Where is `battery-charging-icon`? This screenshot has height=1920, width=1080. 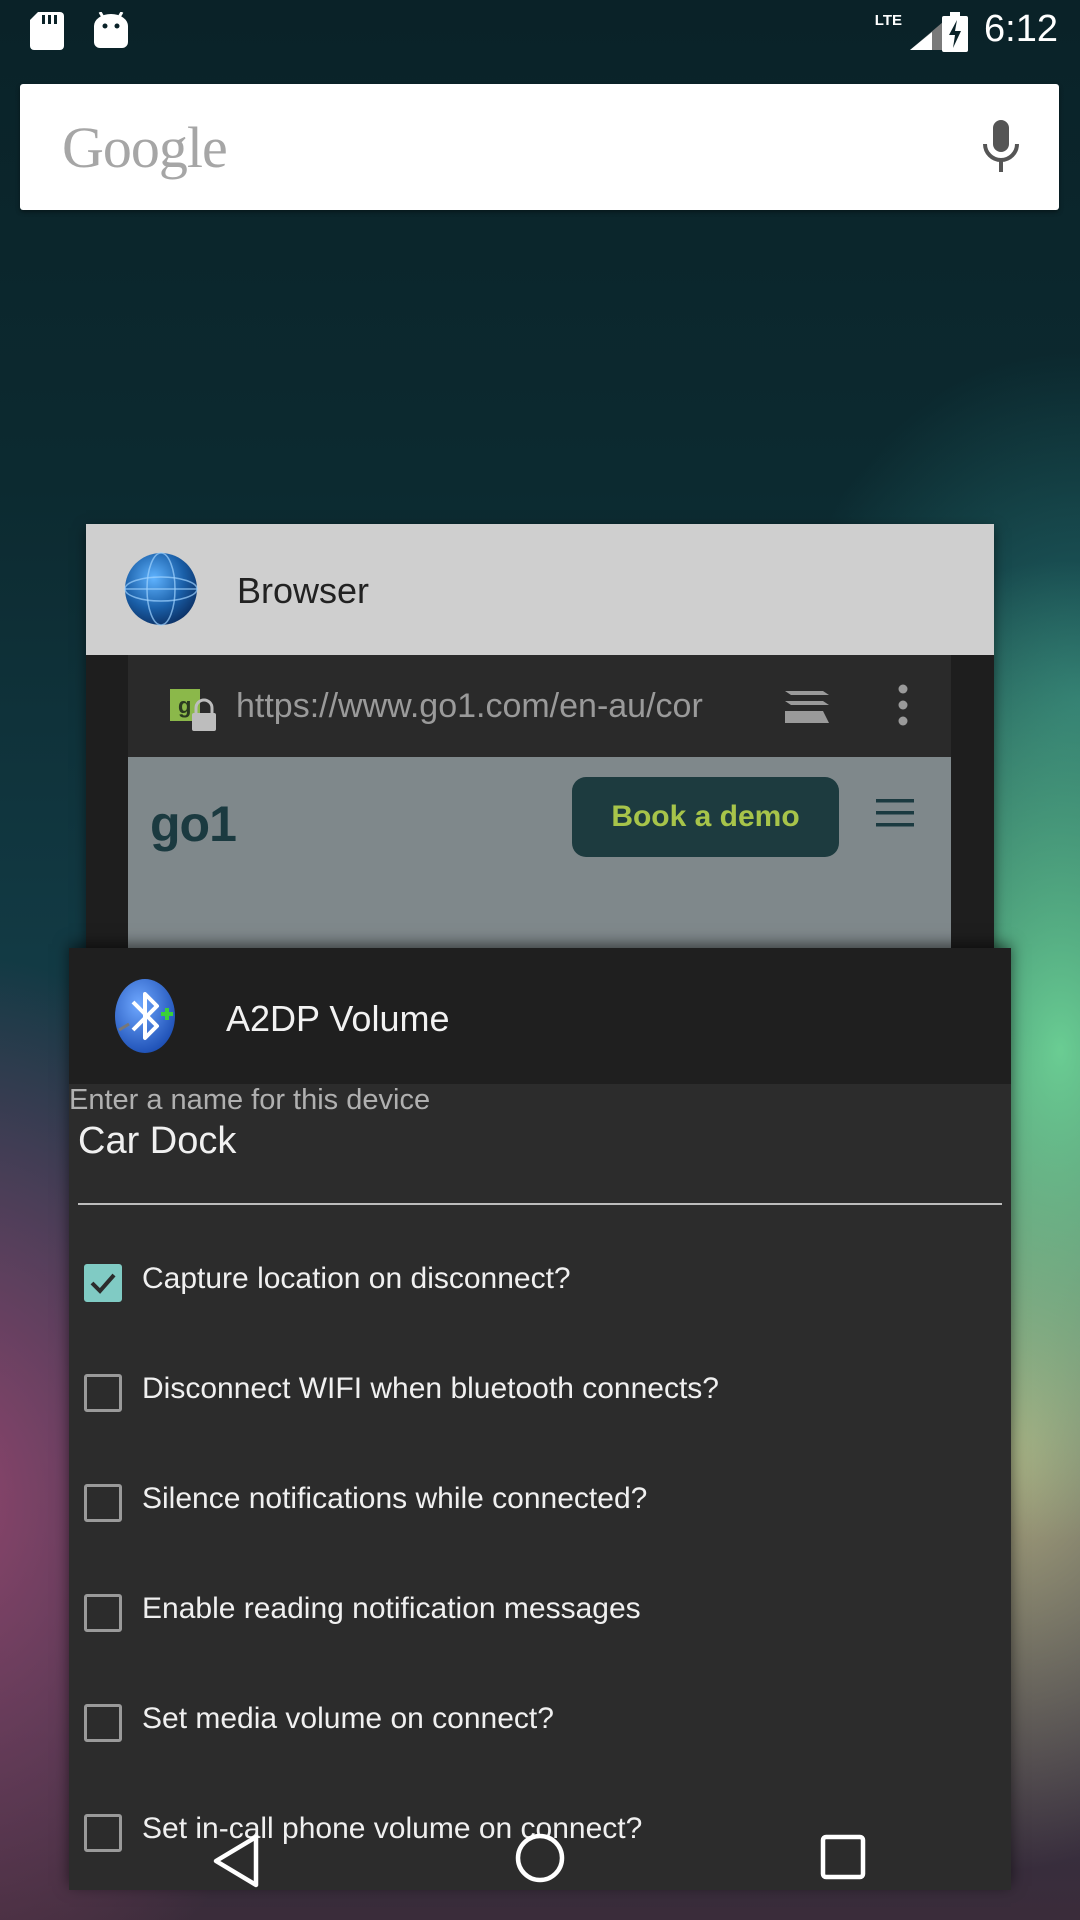 battery-charging-icon is located at coordinates (955, 34).